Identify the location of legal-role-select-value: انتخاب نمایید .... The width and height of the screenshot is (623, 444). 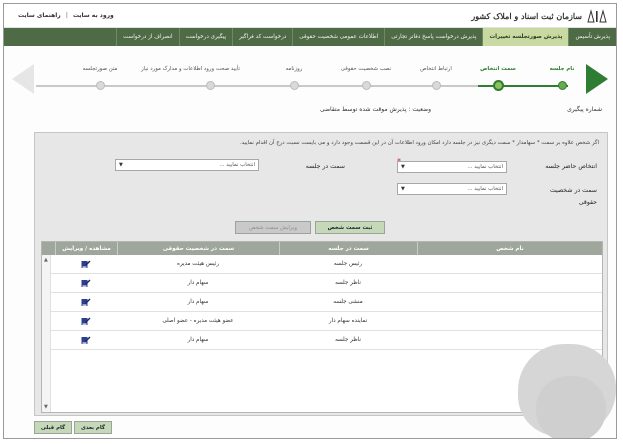
(485, 189).